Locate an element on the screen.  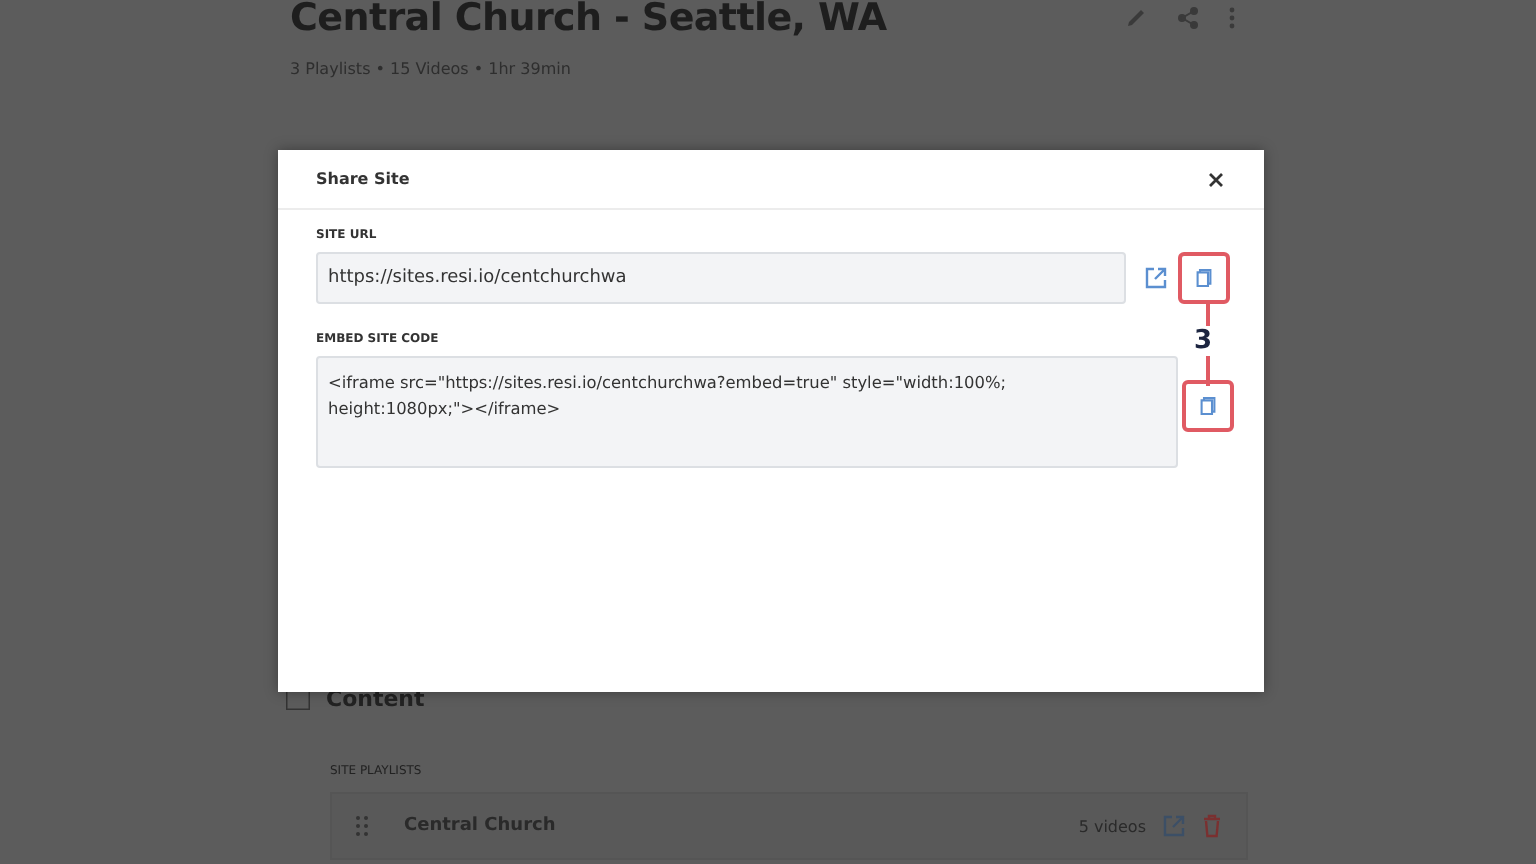
pencil-icon is located at coordinates (1136, 18).